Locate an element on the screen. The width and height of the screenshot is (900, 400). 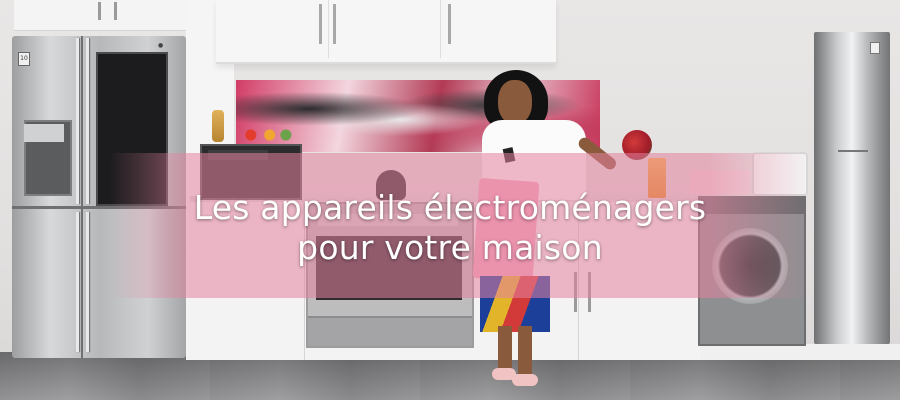
fruit-bowl is located at coordinates (267, 135).